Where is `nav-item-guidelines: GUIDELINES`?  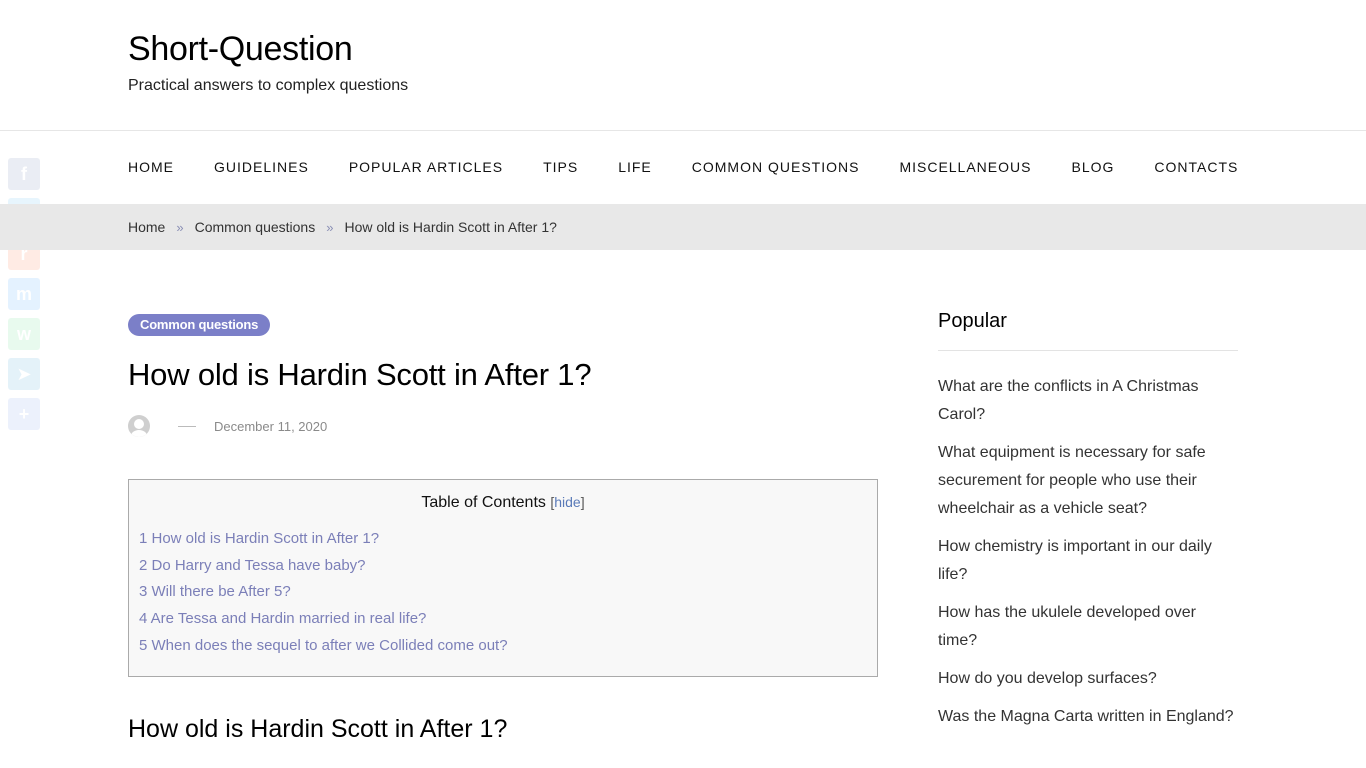
nav-item-guidelines: GUIDELINES is located at coordinates (261, 167).